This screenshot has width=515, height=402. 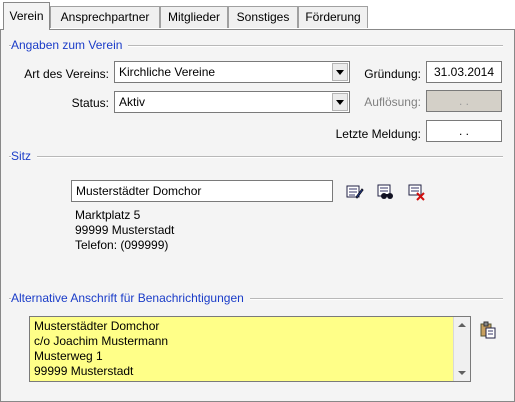 I want to click on address-line: Telefon: (099999), so click(x=122, y=245).